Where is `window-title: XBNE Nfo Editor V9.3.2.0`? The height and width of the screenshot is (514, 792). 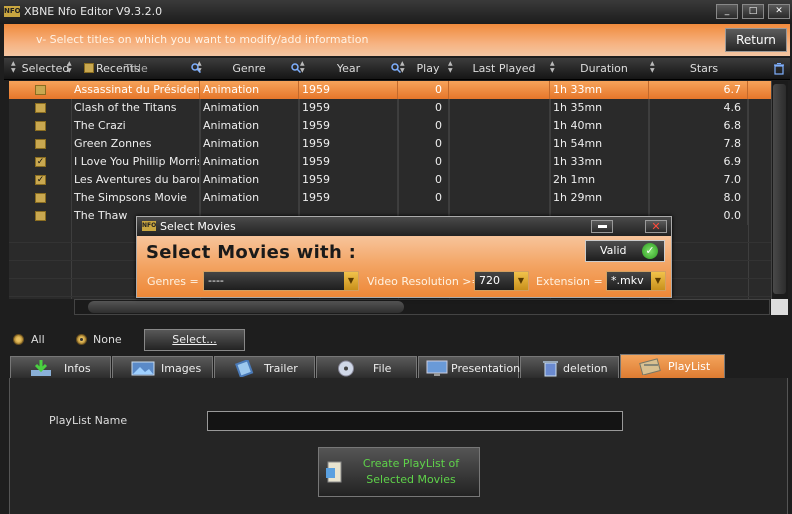
window-title: XBNE Nfo Editor V9.3.2.0 is located at coordinates (93, 11).